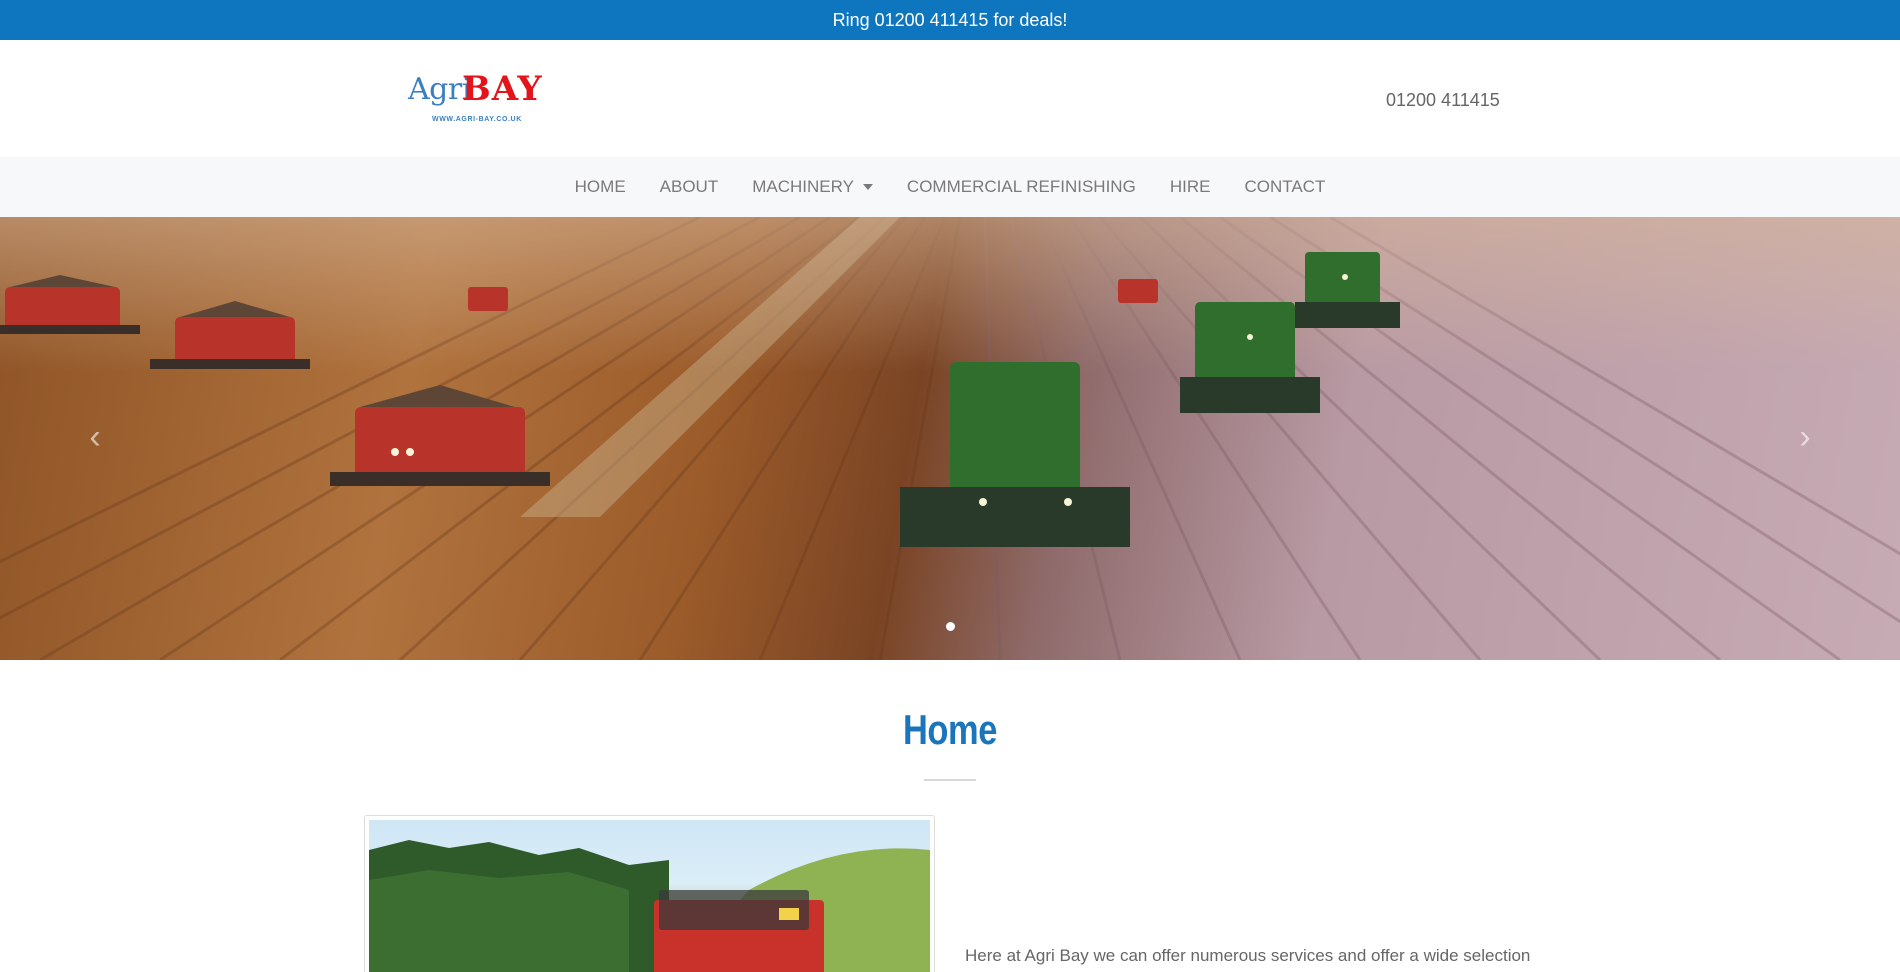 The height and width of the screenshot is (972, 1900). Describe the element at coordinates (649, 906) in the screenshot. I see `tractor-image` at that location.